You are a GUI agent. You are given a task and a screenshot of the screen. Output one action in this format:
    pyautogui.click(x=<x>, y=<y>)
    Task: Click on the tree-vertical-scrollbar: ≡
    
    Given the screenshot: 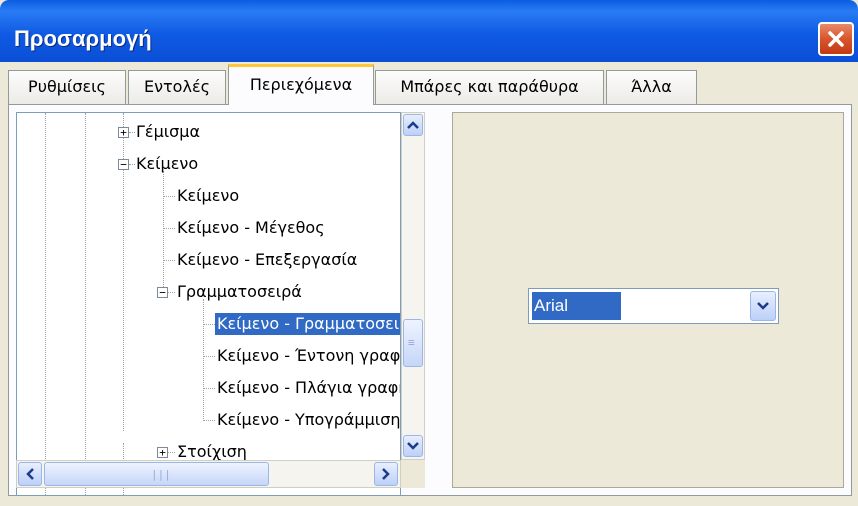 What is the action you would take?
    pyautogui.click(x=413, y=286)
    